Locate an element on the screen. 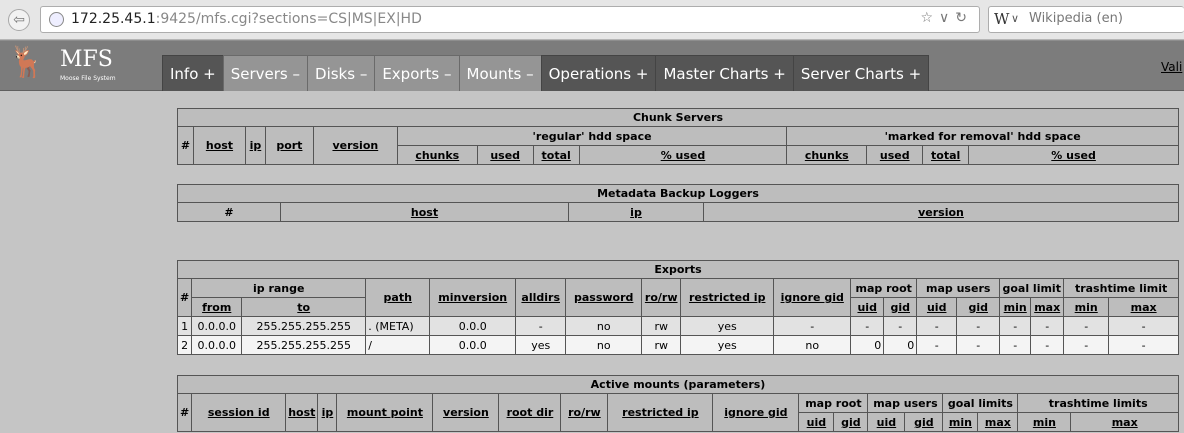  cell-alldirs: - is located at coordinates (541, 326).